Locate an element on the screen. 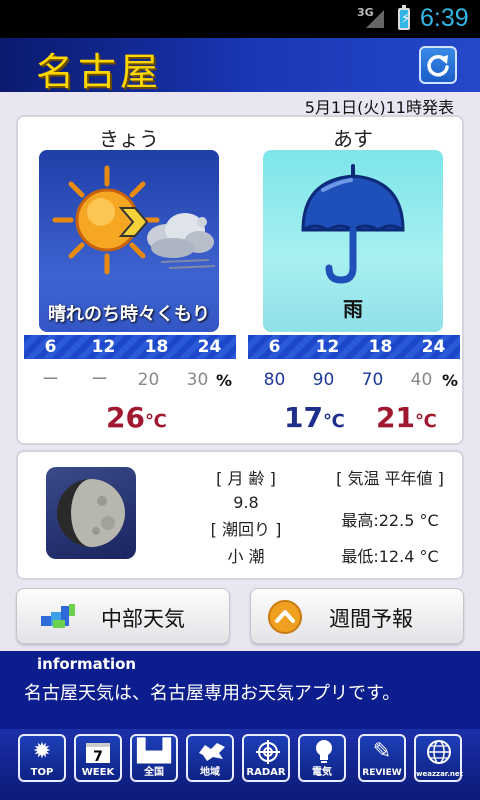 The image size is (480, 800). today-pop-row: ー ー 20 30 is located at coordinates (124, 380).